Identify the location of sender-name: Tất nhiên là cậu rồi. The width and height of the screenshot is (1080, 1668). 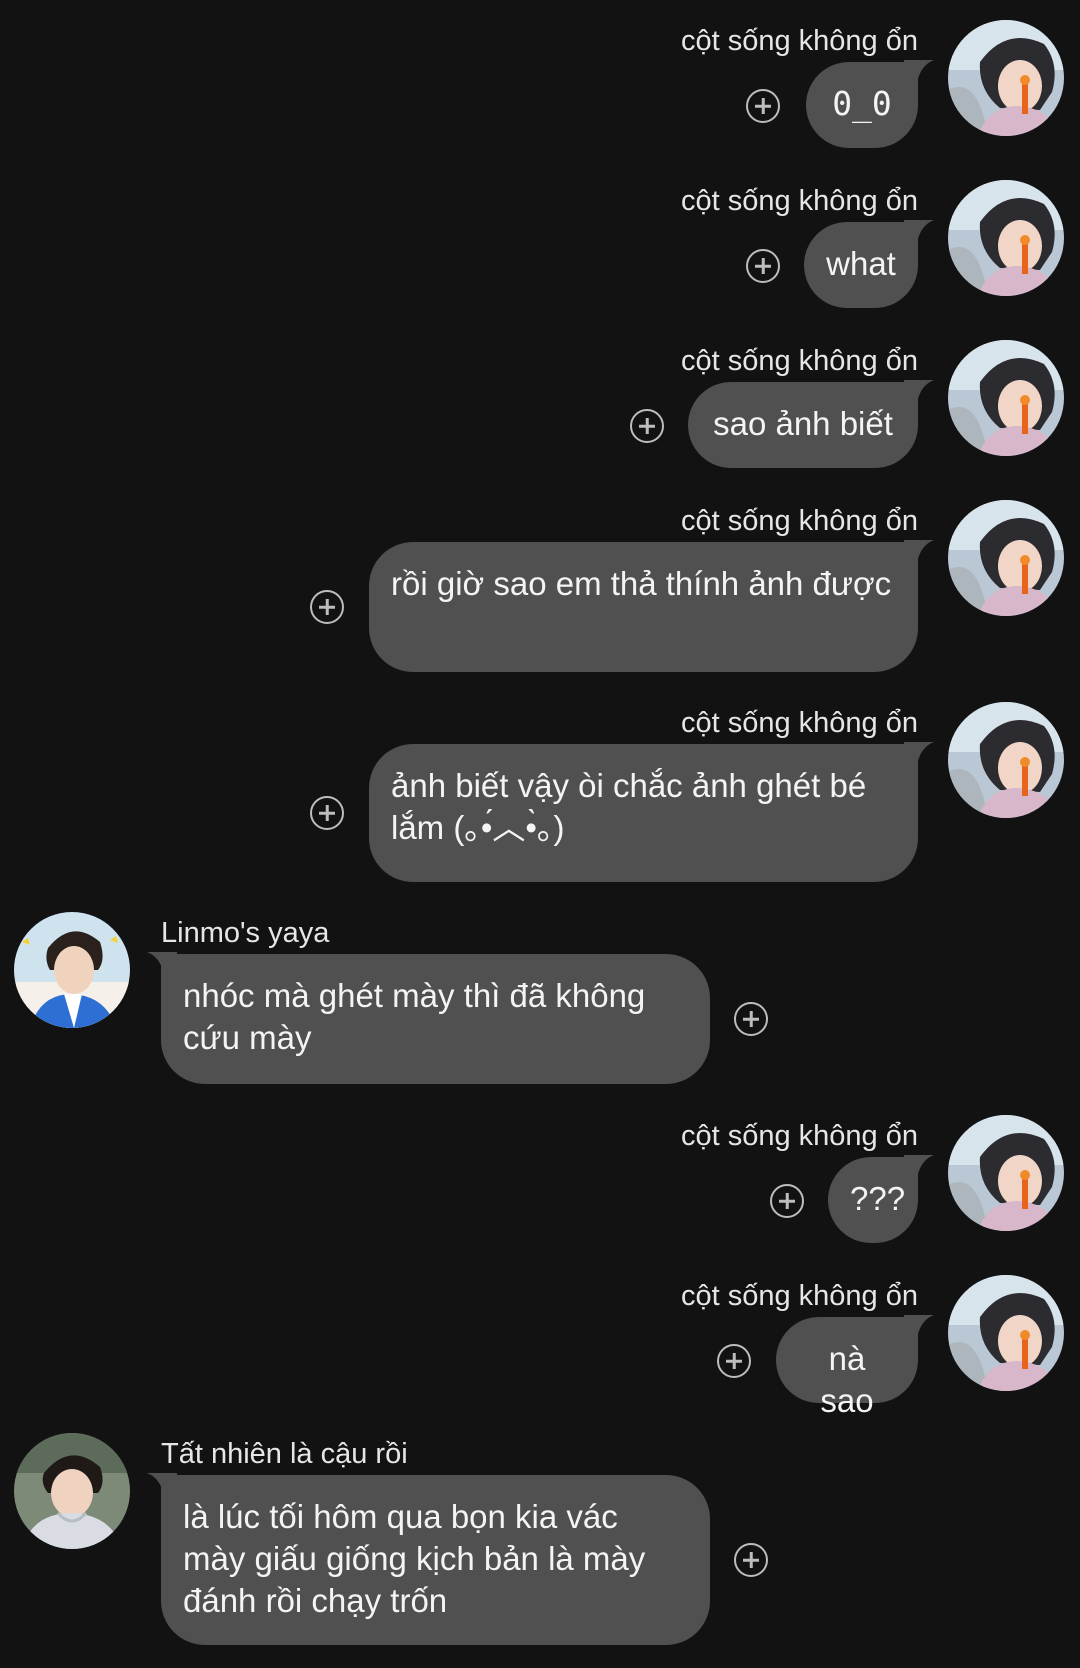
(284, 1454).